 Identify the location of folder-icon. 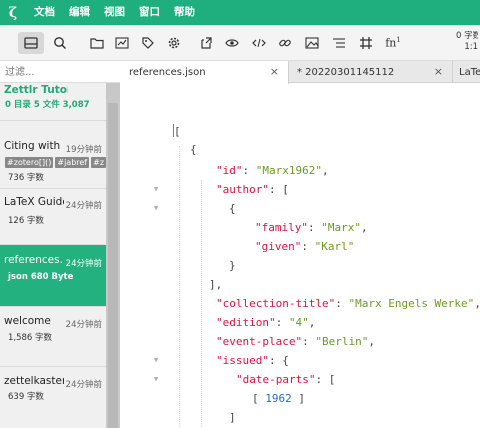
(97, 43).